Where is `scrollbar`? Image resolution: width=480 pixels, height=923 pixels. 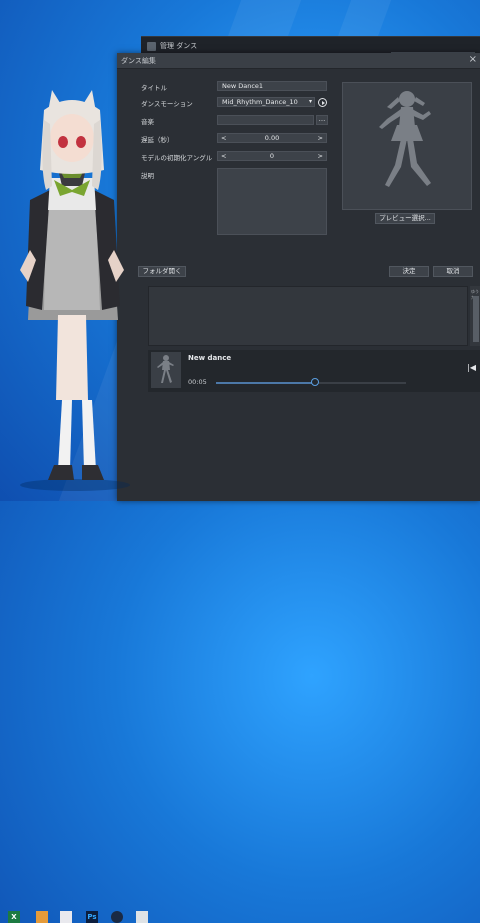 scrollbar is located at coordinates (476, 319).